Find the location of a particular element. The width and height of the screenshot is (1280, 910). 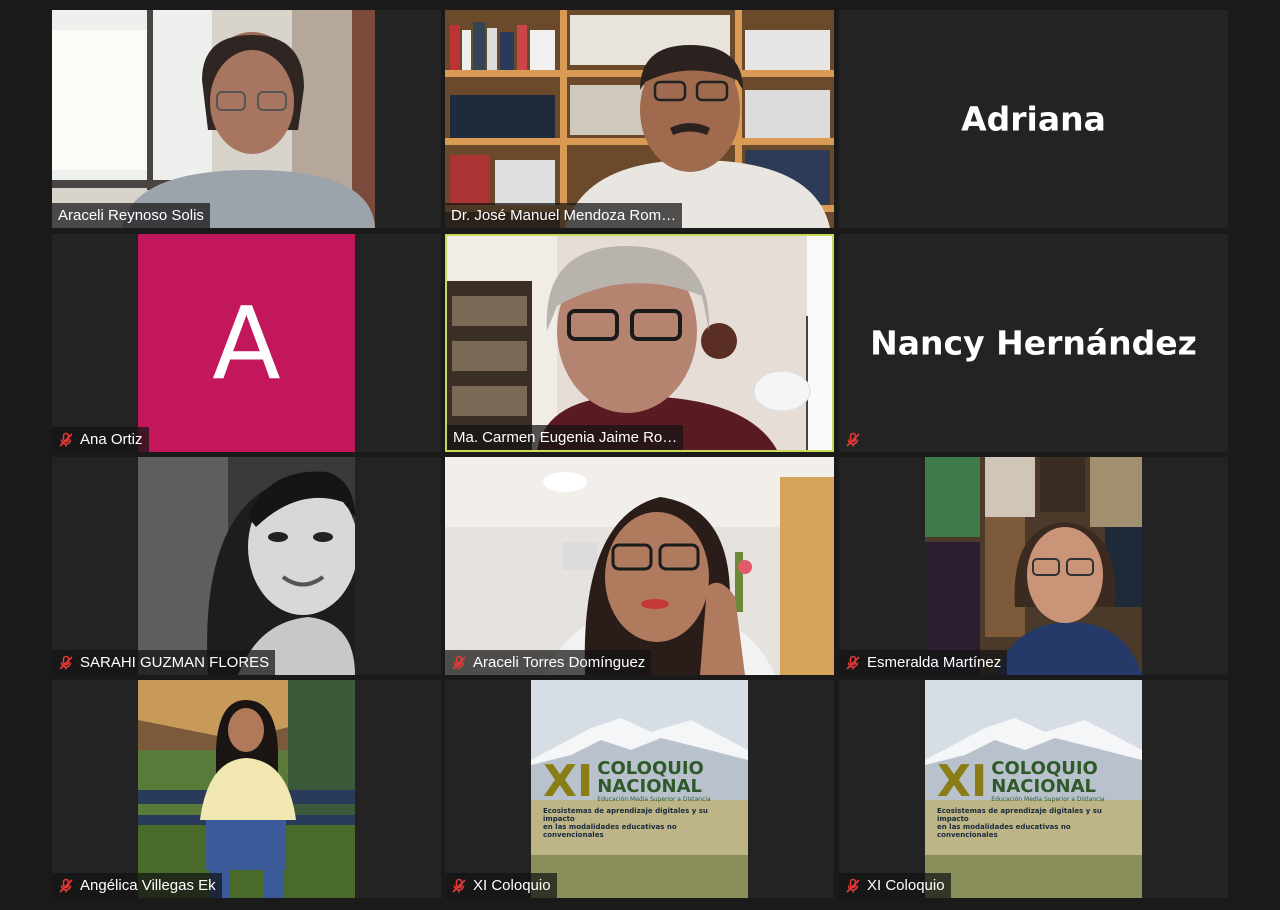

participant-tile-ana-ortiz: A Ana Ortiz is located at coordinates (246, 343).